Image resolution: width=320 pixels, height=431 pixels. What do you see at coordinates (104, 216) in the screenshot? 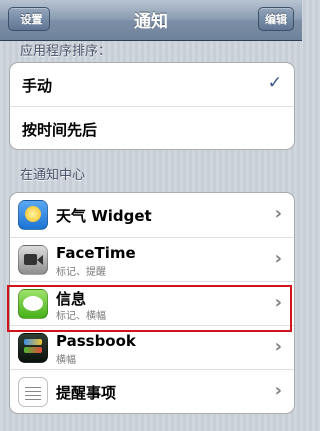
I see `app-name: 天气 Widget` at bounding box center [104, 216].